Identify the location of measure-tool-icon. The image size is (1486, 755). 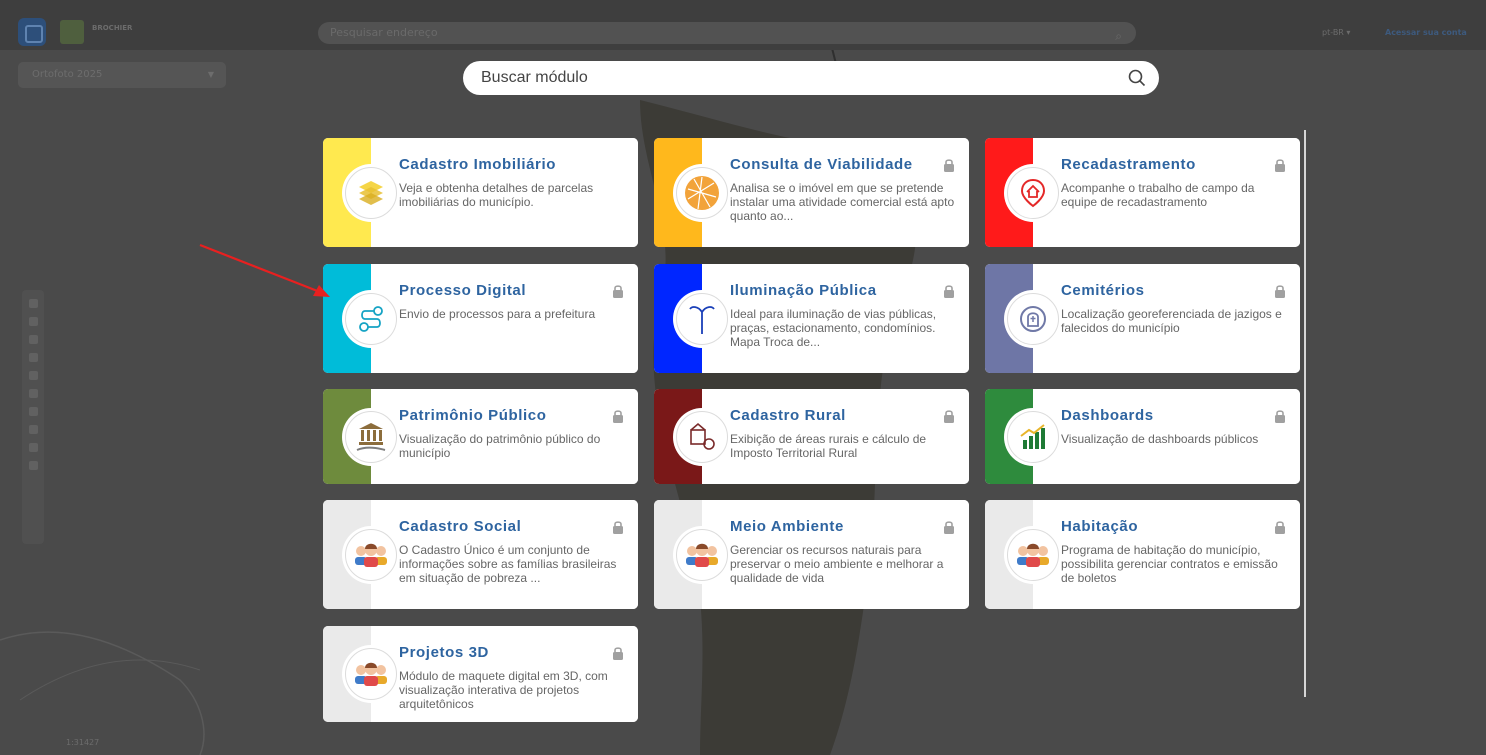
(33, 375).